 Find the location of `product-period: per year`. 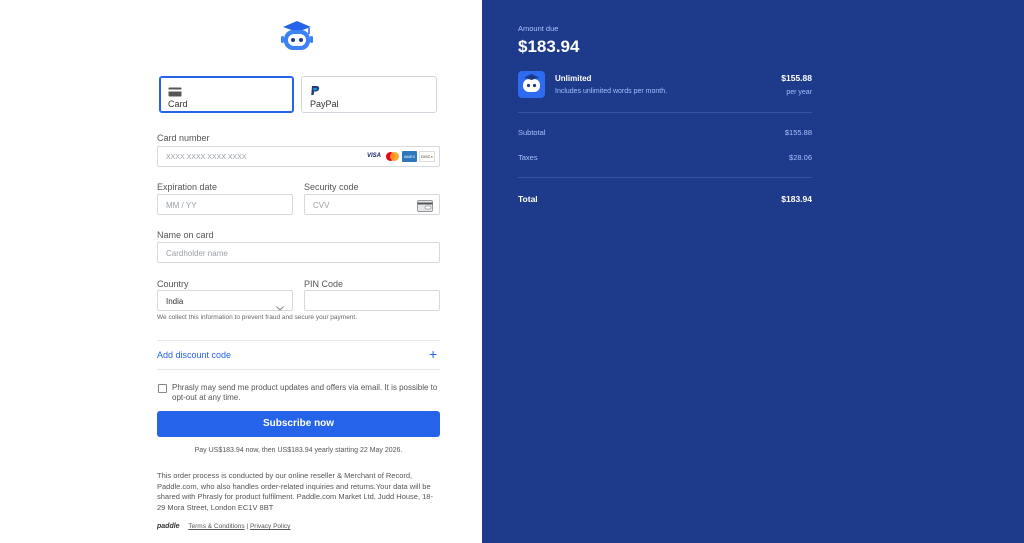

product-period: per year is located at coordinates (799, 92).